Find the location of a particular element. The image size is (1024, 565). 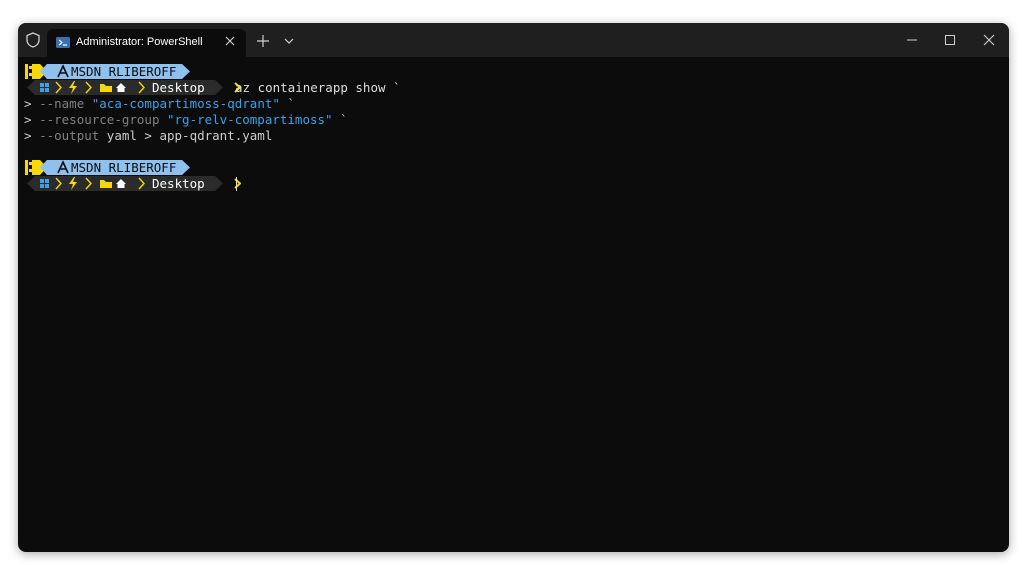

close-tab-icon is located at coordinates (230, 41).